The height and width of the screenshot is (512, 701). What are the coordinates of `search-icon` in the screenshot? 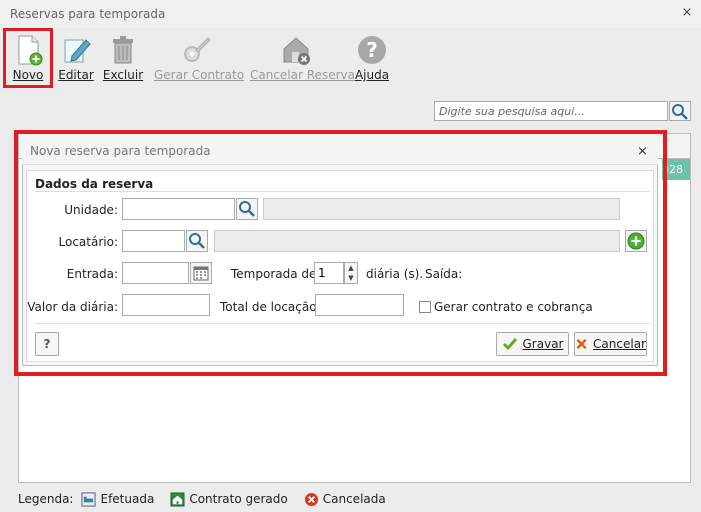 It's located at (680, 112).